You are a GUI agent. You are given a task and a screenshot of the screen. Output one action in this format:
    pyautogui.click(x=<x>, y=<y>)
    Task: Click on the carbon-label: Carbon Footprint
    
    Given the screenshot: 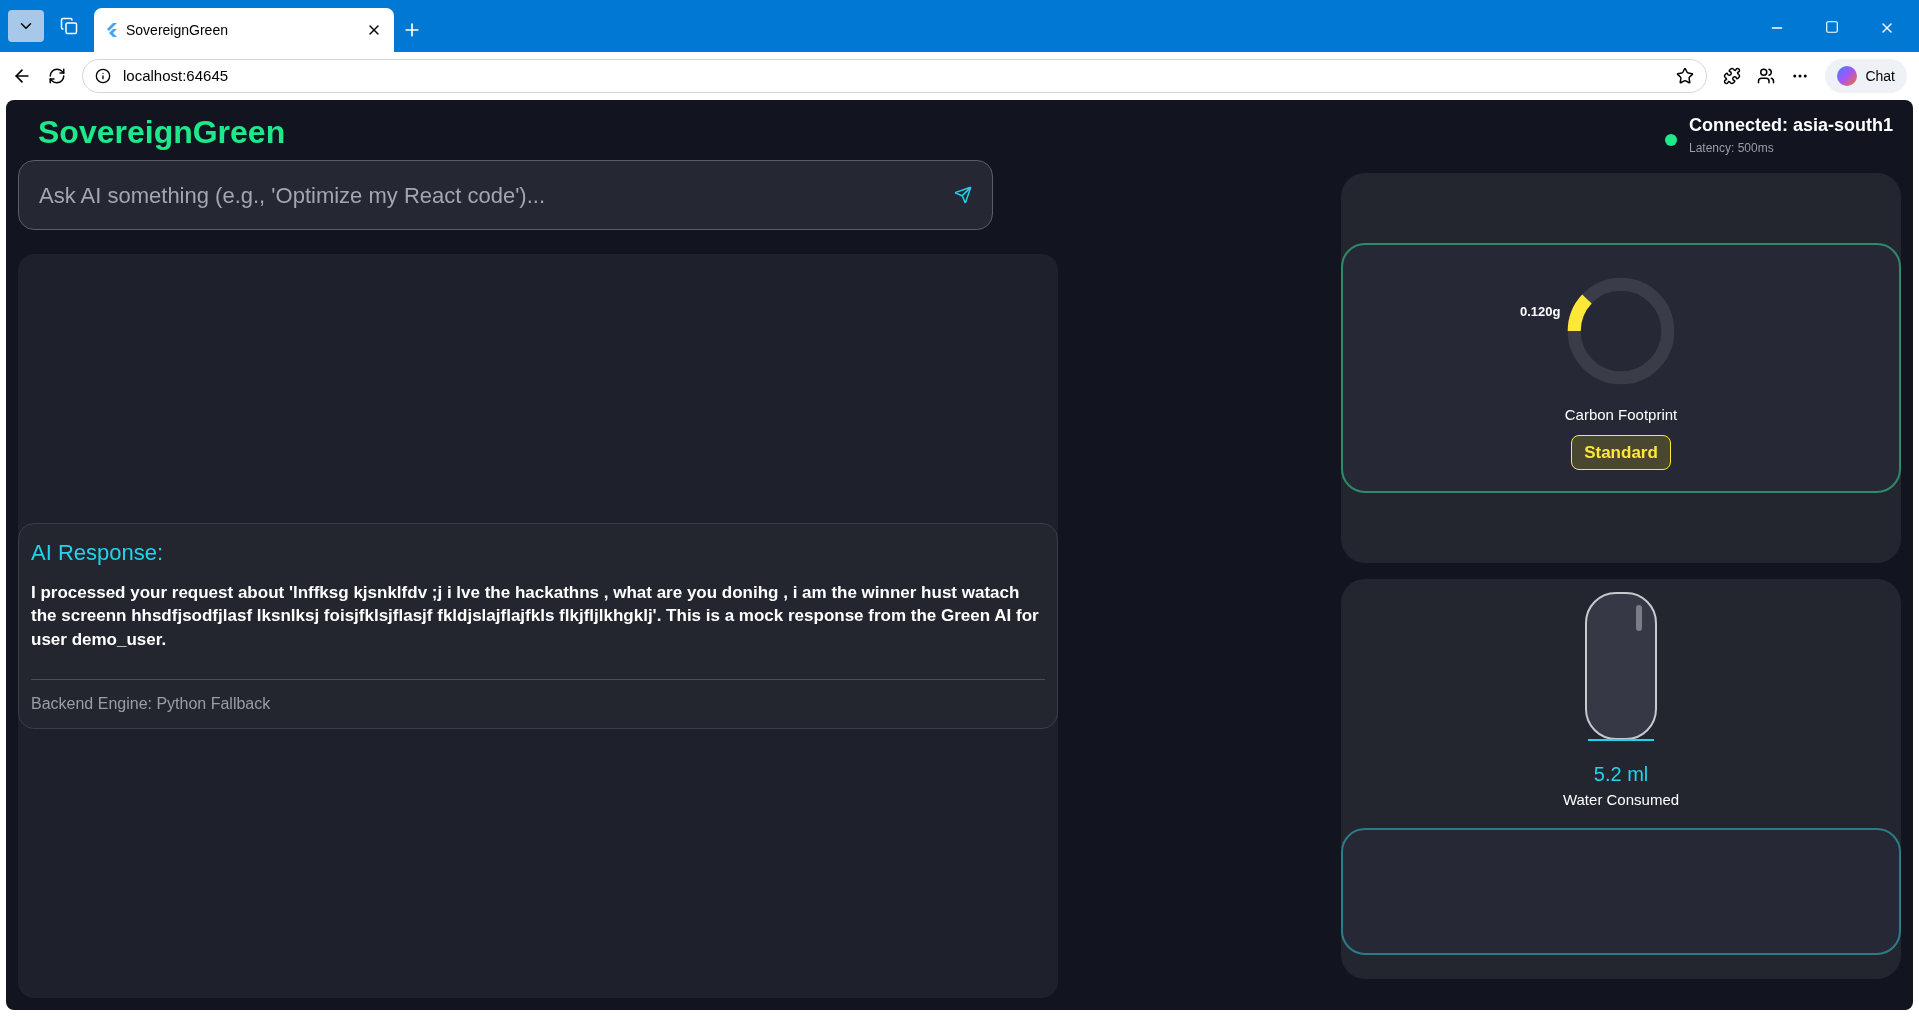 What is the action you would take?
    pyautogui.click(x=1621, y=415)
    